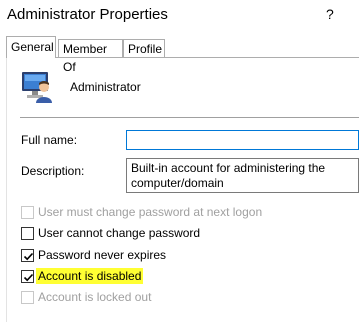 The height and width of the screenshot is (322, 359). I want to click on checkbox-label: User cannot change password, so click(119, 233).